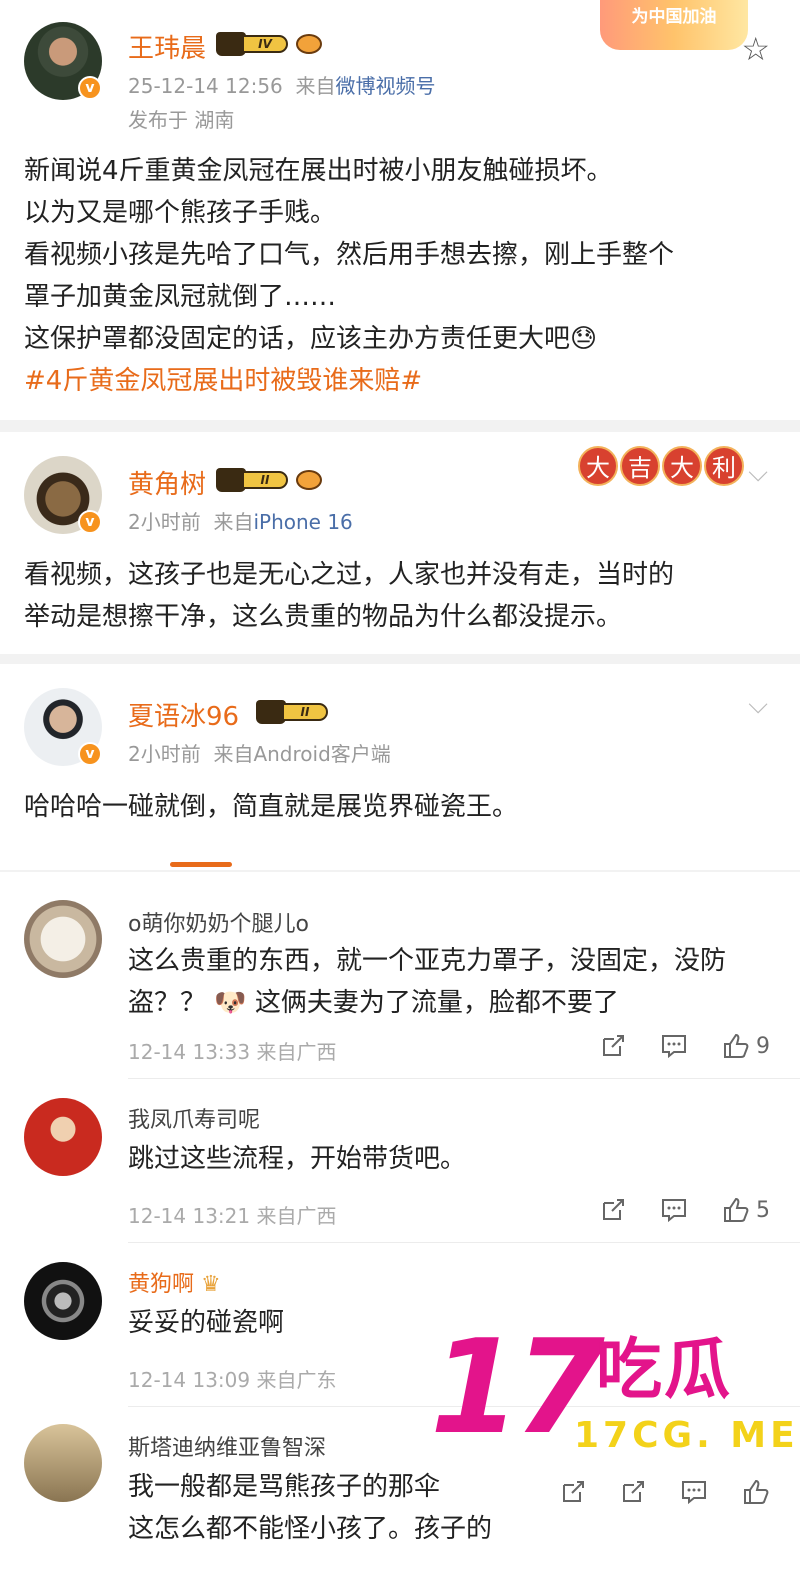  What do you see at coordinates (181, 120) in the screenshot?
I see `post-location: 发布于 湖南` at bounding box center [181, 120].